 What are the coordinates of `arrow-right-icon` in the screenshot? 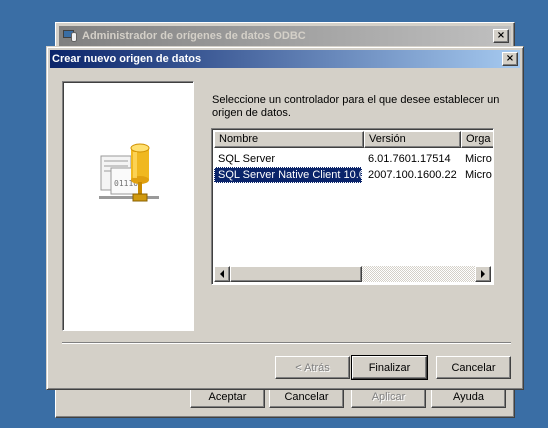 It's located at (483, 274).